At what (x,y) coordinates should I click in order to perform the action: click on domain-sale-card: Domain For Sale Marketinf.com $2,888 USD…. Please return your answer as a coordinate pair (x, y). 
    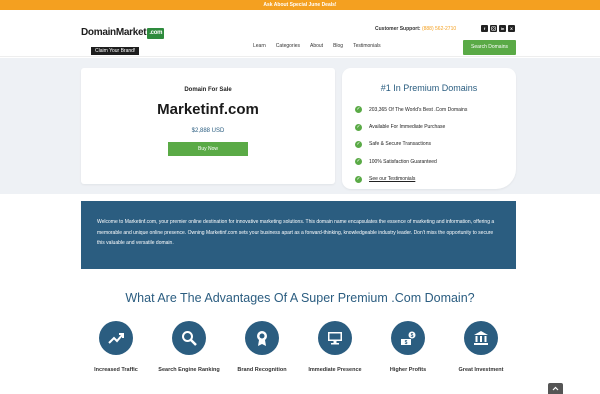
    Looking at the image, I should click on (208, 126).